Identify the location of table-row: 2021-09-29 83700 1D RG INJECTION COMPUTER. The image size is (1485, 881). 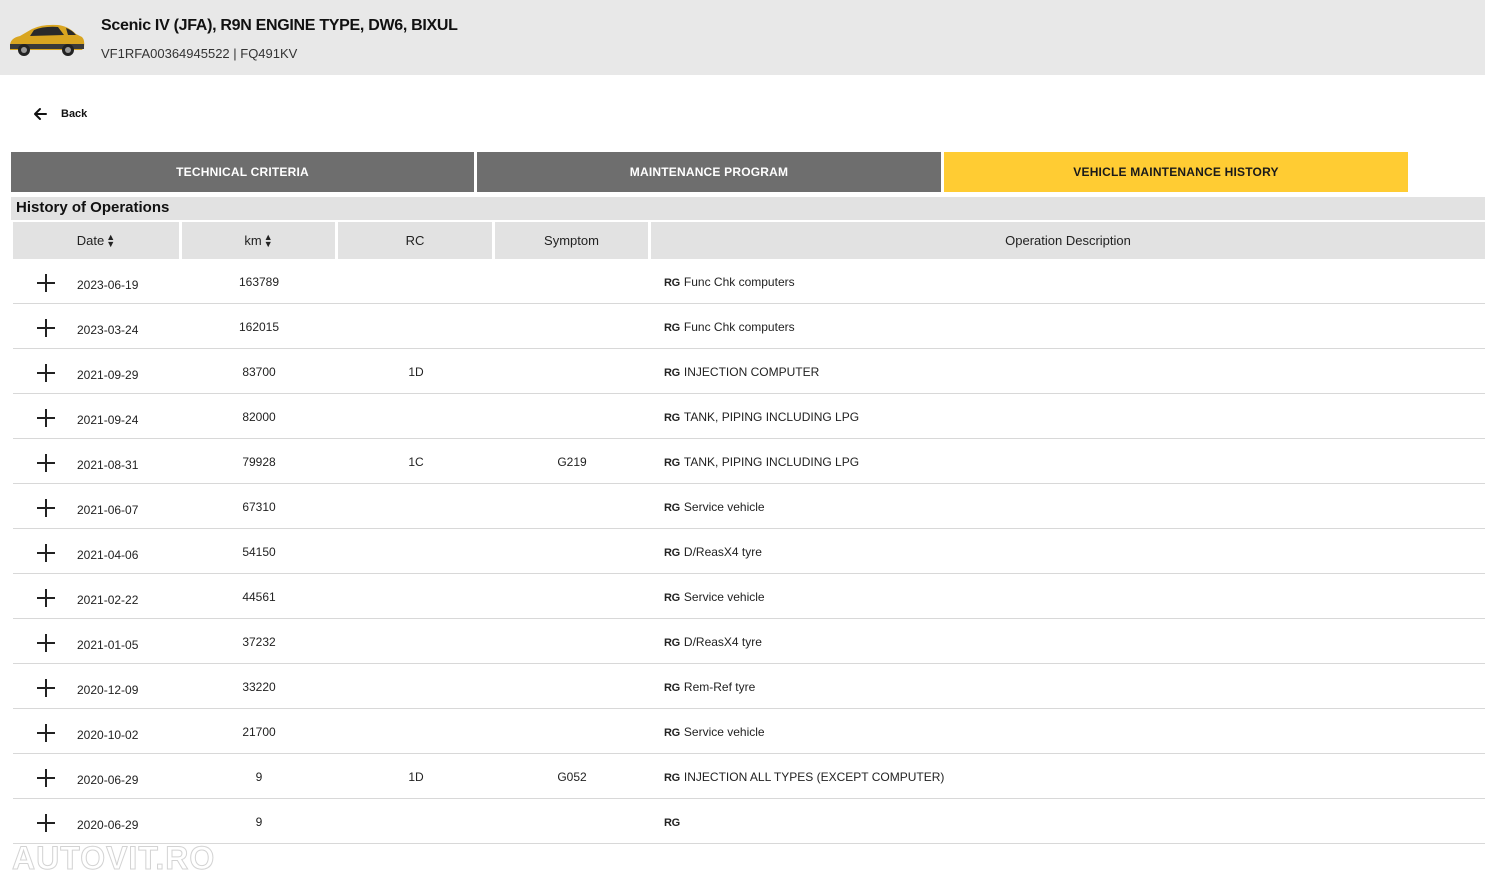
(749, 371).